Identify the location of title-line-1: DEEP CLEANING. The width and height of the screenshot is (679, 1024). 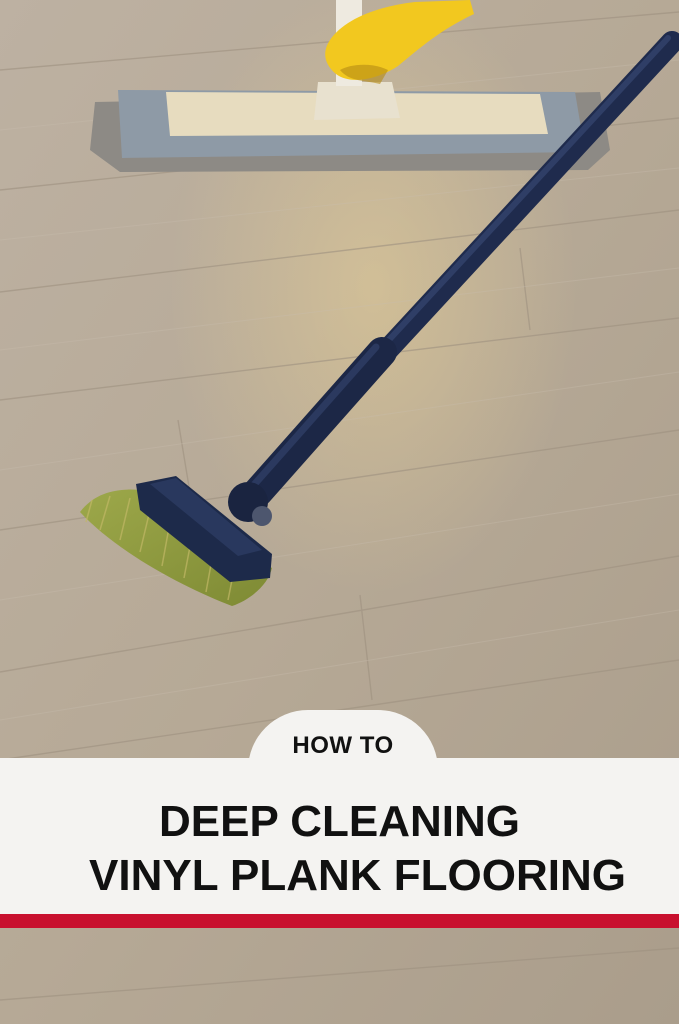
(339, 821).